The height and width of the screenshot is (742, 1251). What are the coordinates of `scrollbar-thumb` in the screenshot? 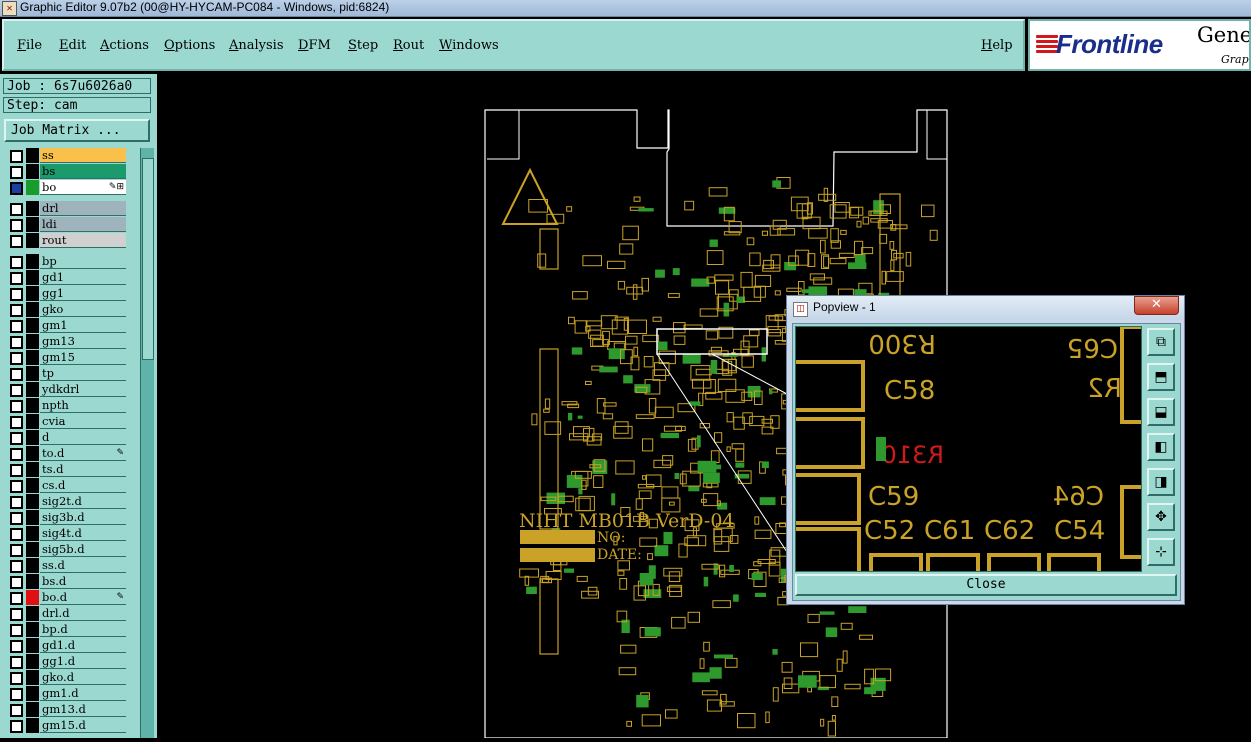 It's located at (148, 259).